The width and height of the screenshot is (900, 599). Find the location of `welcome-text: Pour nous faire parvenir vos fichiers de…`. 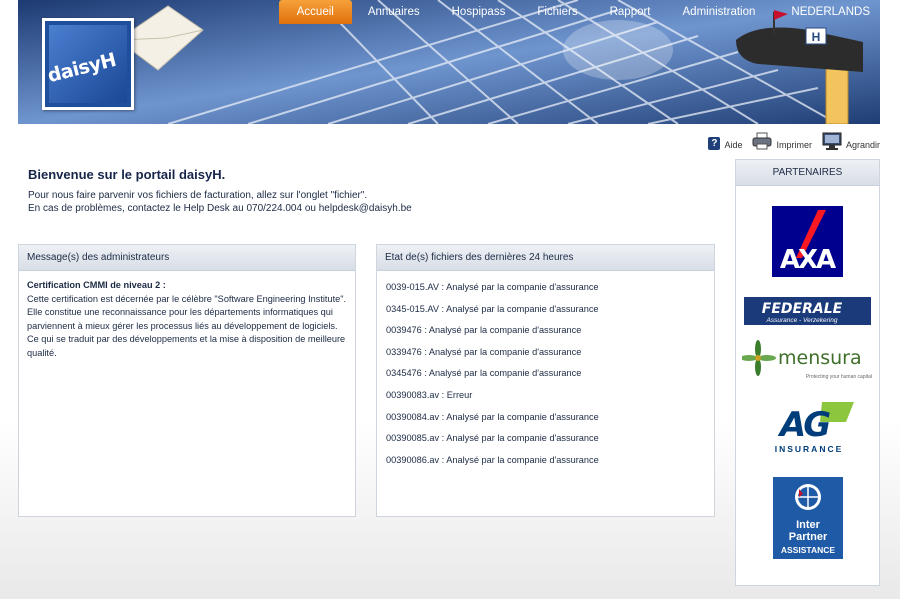

welcome-text: Pour nous faire parvenir vos fichiers de… is located at coordinates (220, 202).